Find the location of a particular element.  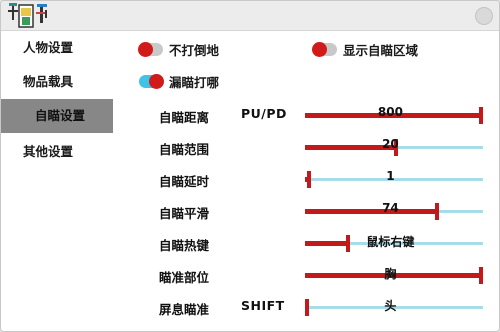

toggle-label: 漏瞄打哪 is located at coordinates (194, 82).